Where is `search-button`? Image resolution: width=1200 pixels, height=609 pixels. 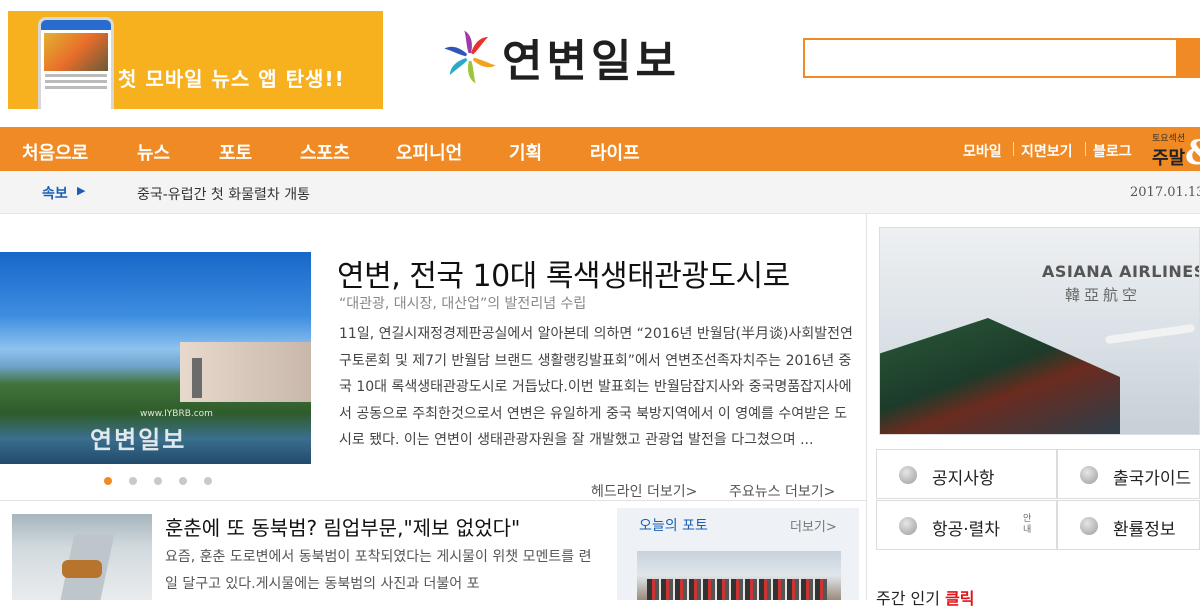 search-button is located at coordinates (1189, 58).